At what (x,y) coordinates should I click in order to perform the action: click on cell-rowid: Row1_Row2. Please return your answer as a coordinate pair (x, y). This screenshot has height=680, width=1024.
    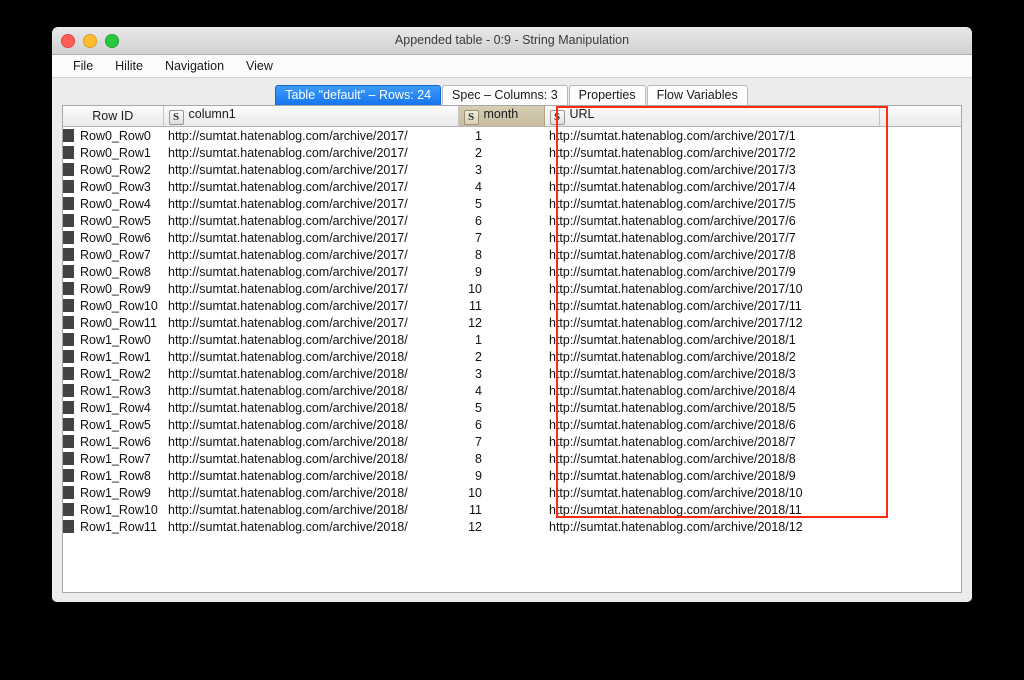
    Looking at the image, I should click on (113, 373).